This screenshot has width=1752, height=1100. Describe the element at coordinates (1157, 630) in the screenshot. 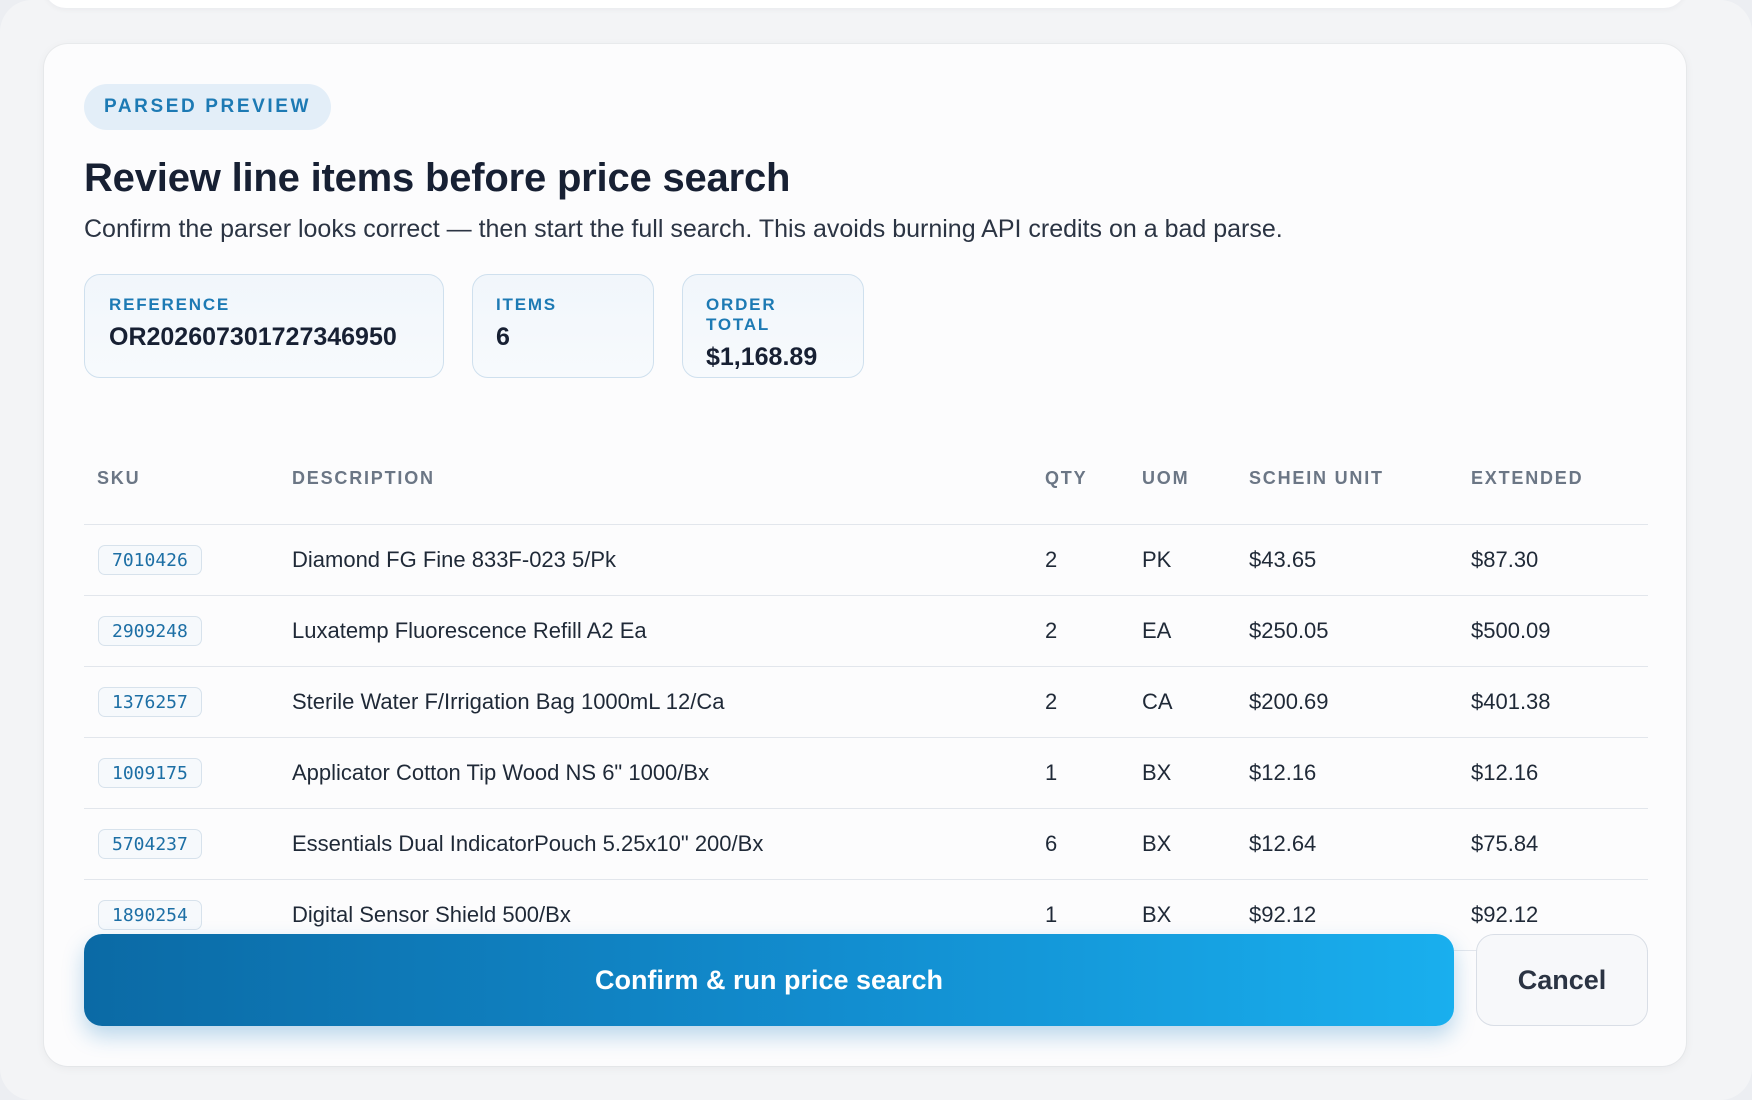

I see `uom-cell: EA` at that location.